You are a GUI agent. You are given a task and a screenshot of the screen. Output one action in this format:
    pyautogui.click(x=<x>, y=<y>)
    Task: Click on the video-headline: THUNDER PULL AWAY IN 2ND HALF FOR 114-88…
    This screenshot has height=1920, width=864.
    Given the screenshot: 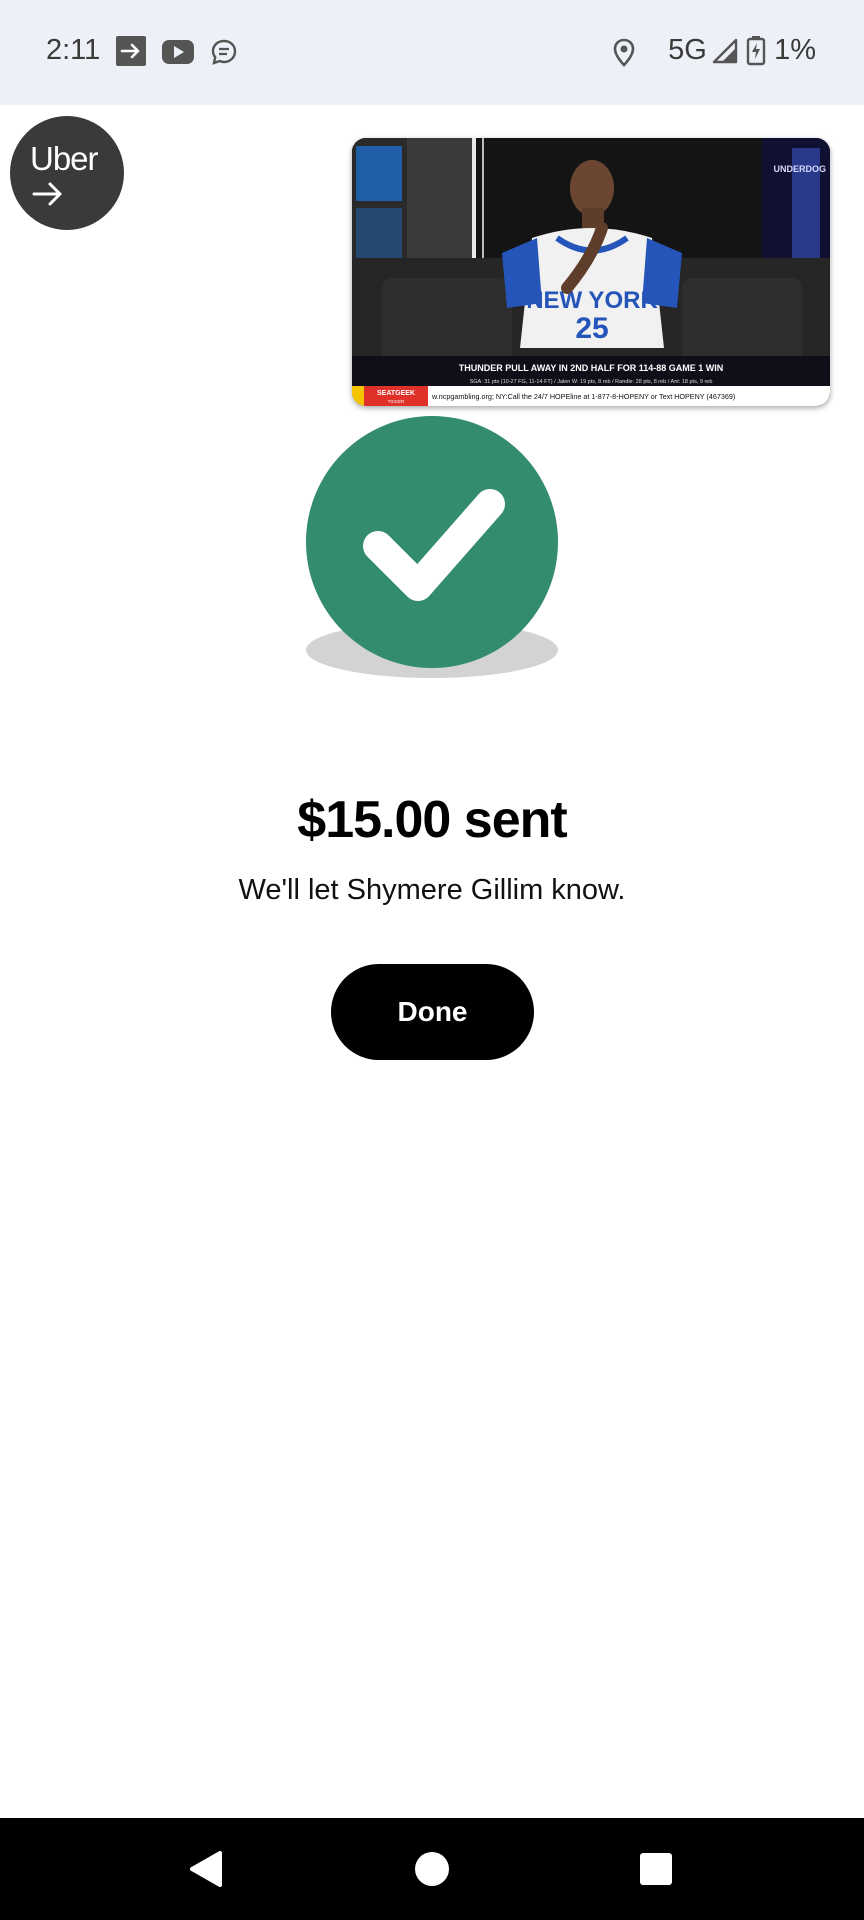 What is the action you would take?
    pyautogui.click(x=591, y=368)
    